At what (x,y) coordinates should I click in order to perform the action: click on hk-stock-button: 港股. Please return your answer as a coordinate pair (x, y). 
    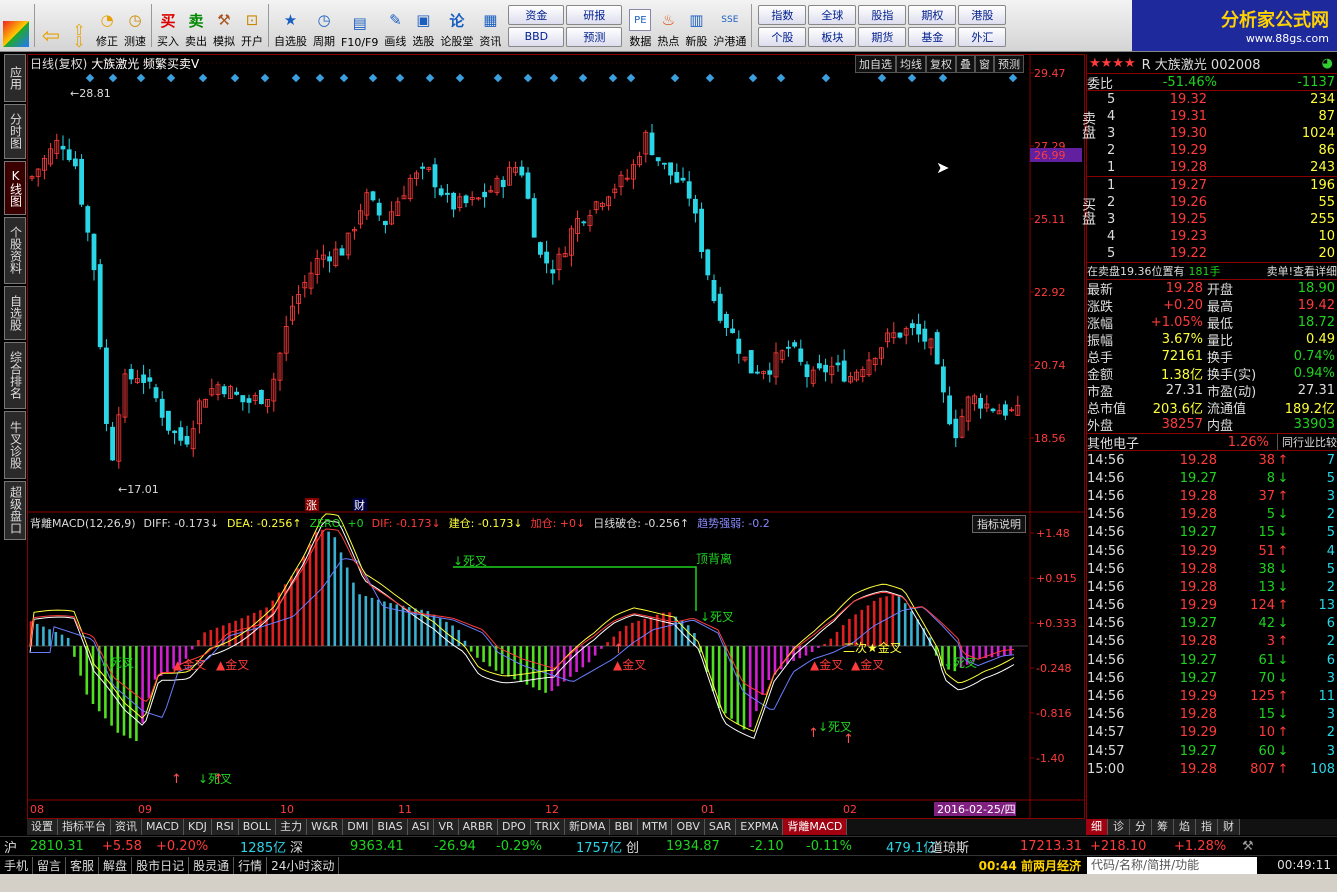
    Looking at the image, I should click on (982, 14).